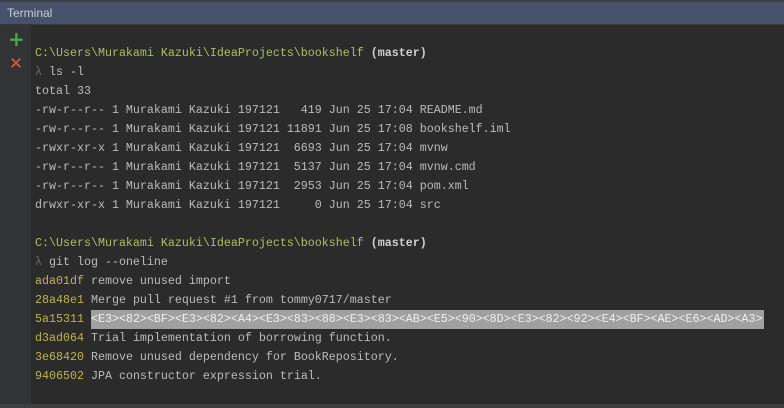 This screenshot has height=408, width=784. I want to click on terminal-title: Terminal, so click(30, 13).